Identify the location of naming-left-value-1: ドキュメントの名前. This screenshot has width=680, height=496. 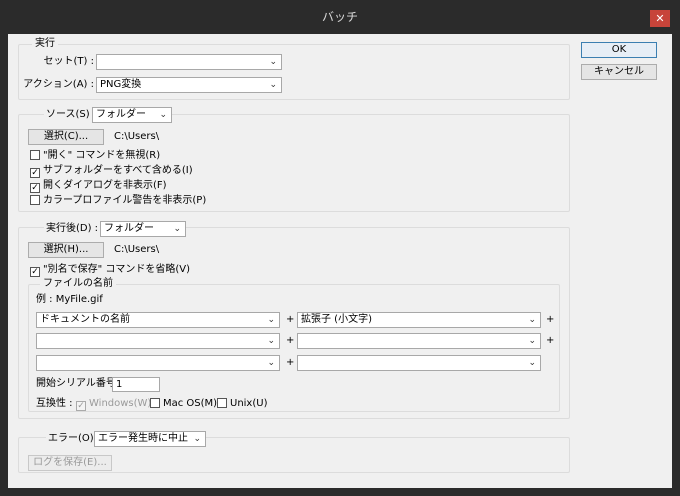
(85, 319).